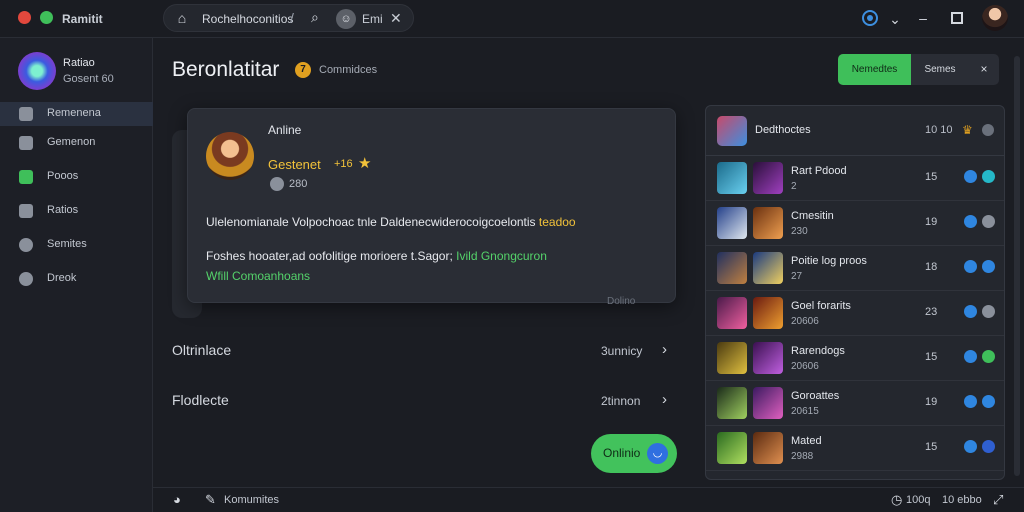  Describe the element at coordinates (855, 131) in the screenshot. I see `friends-panel-header: Dedthoctes 10 10 ♛` at that location.